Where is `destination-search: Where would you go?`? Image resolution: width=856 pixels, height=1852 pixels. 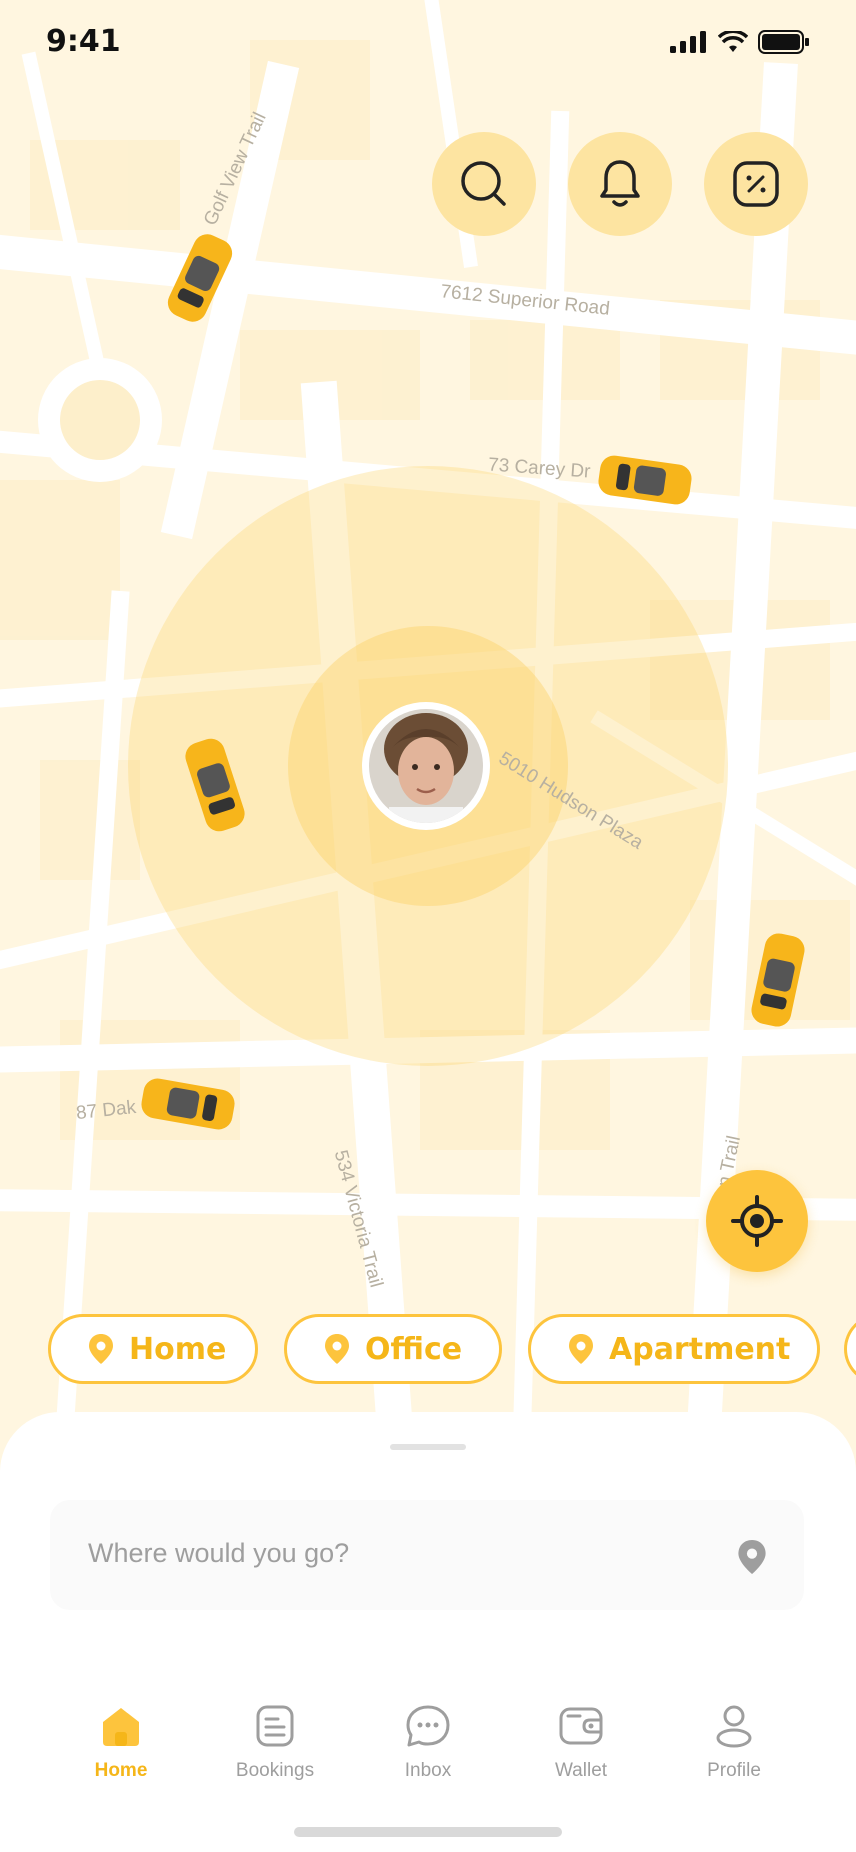 destination-search: Where would you go? is located at coordinates (427, 1555).